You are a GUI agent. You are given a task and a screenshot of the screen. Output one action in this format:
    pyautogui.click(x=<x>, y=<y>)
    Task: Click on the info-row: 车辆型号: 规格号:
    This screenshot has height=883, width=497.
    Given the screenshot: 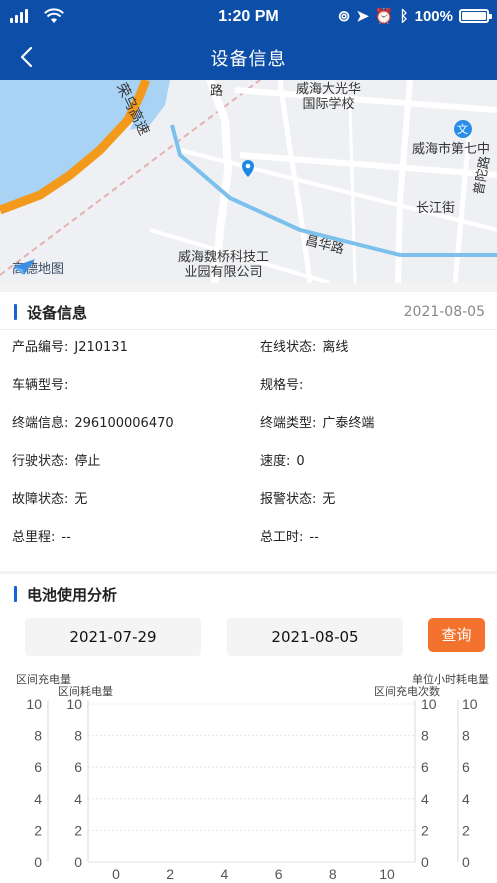 What is the action you would take?
    pyautogui.click(x=248, y=386)
    